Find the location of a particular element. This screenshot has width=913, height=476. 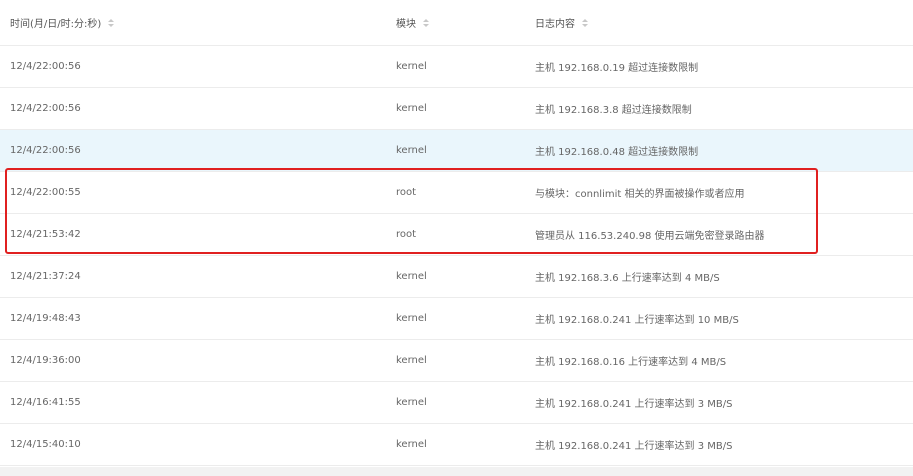

column-header-module: 模块 is located at coordinates (412, 22).